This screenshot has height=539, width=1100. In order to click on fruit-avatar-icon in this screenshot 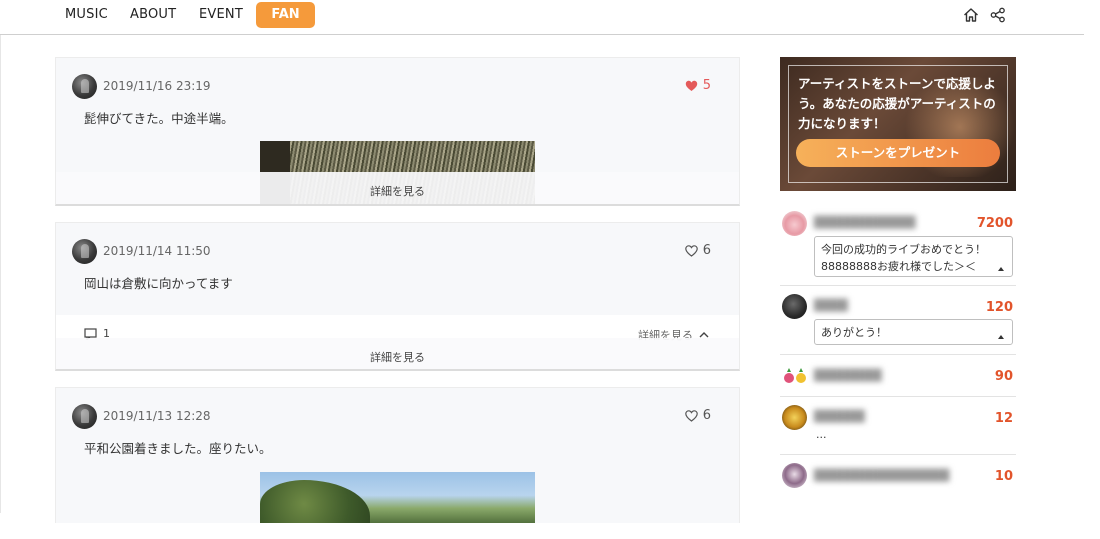, I will do `click(795, 375)`.